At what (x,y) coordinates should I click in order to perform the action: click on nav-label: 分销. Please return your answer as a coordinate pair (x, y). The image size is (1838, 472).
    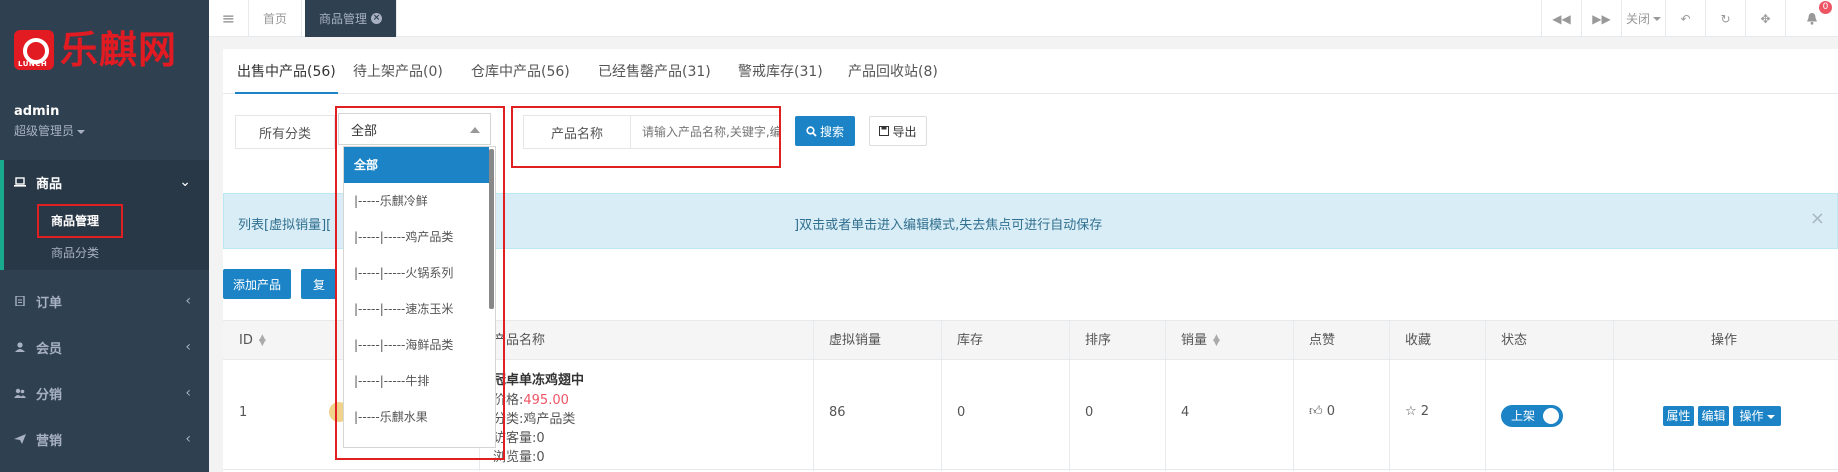
    Looking at the image, I should click on (49, 395).